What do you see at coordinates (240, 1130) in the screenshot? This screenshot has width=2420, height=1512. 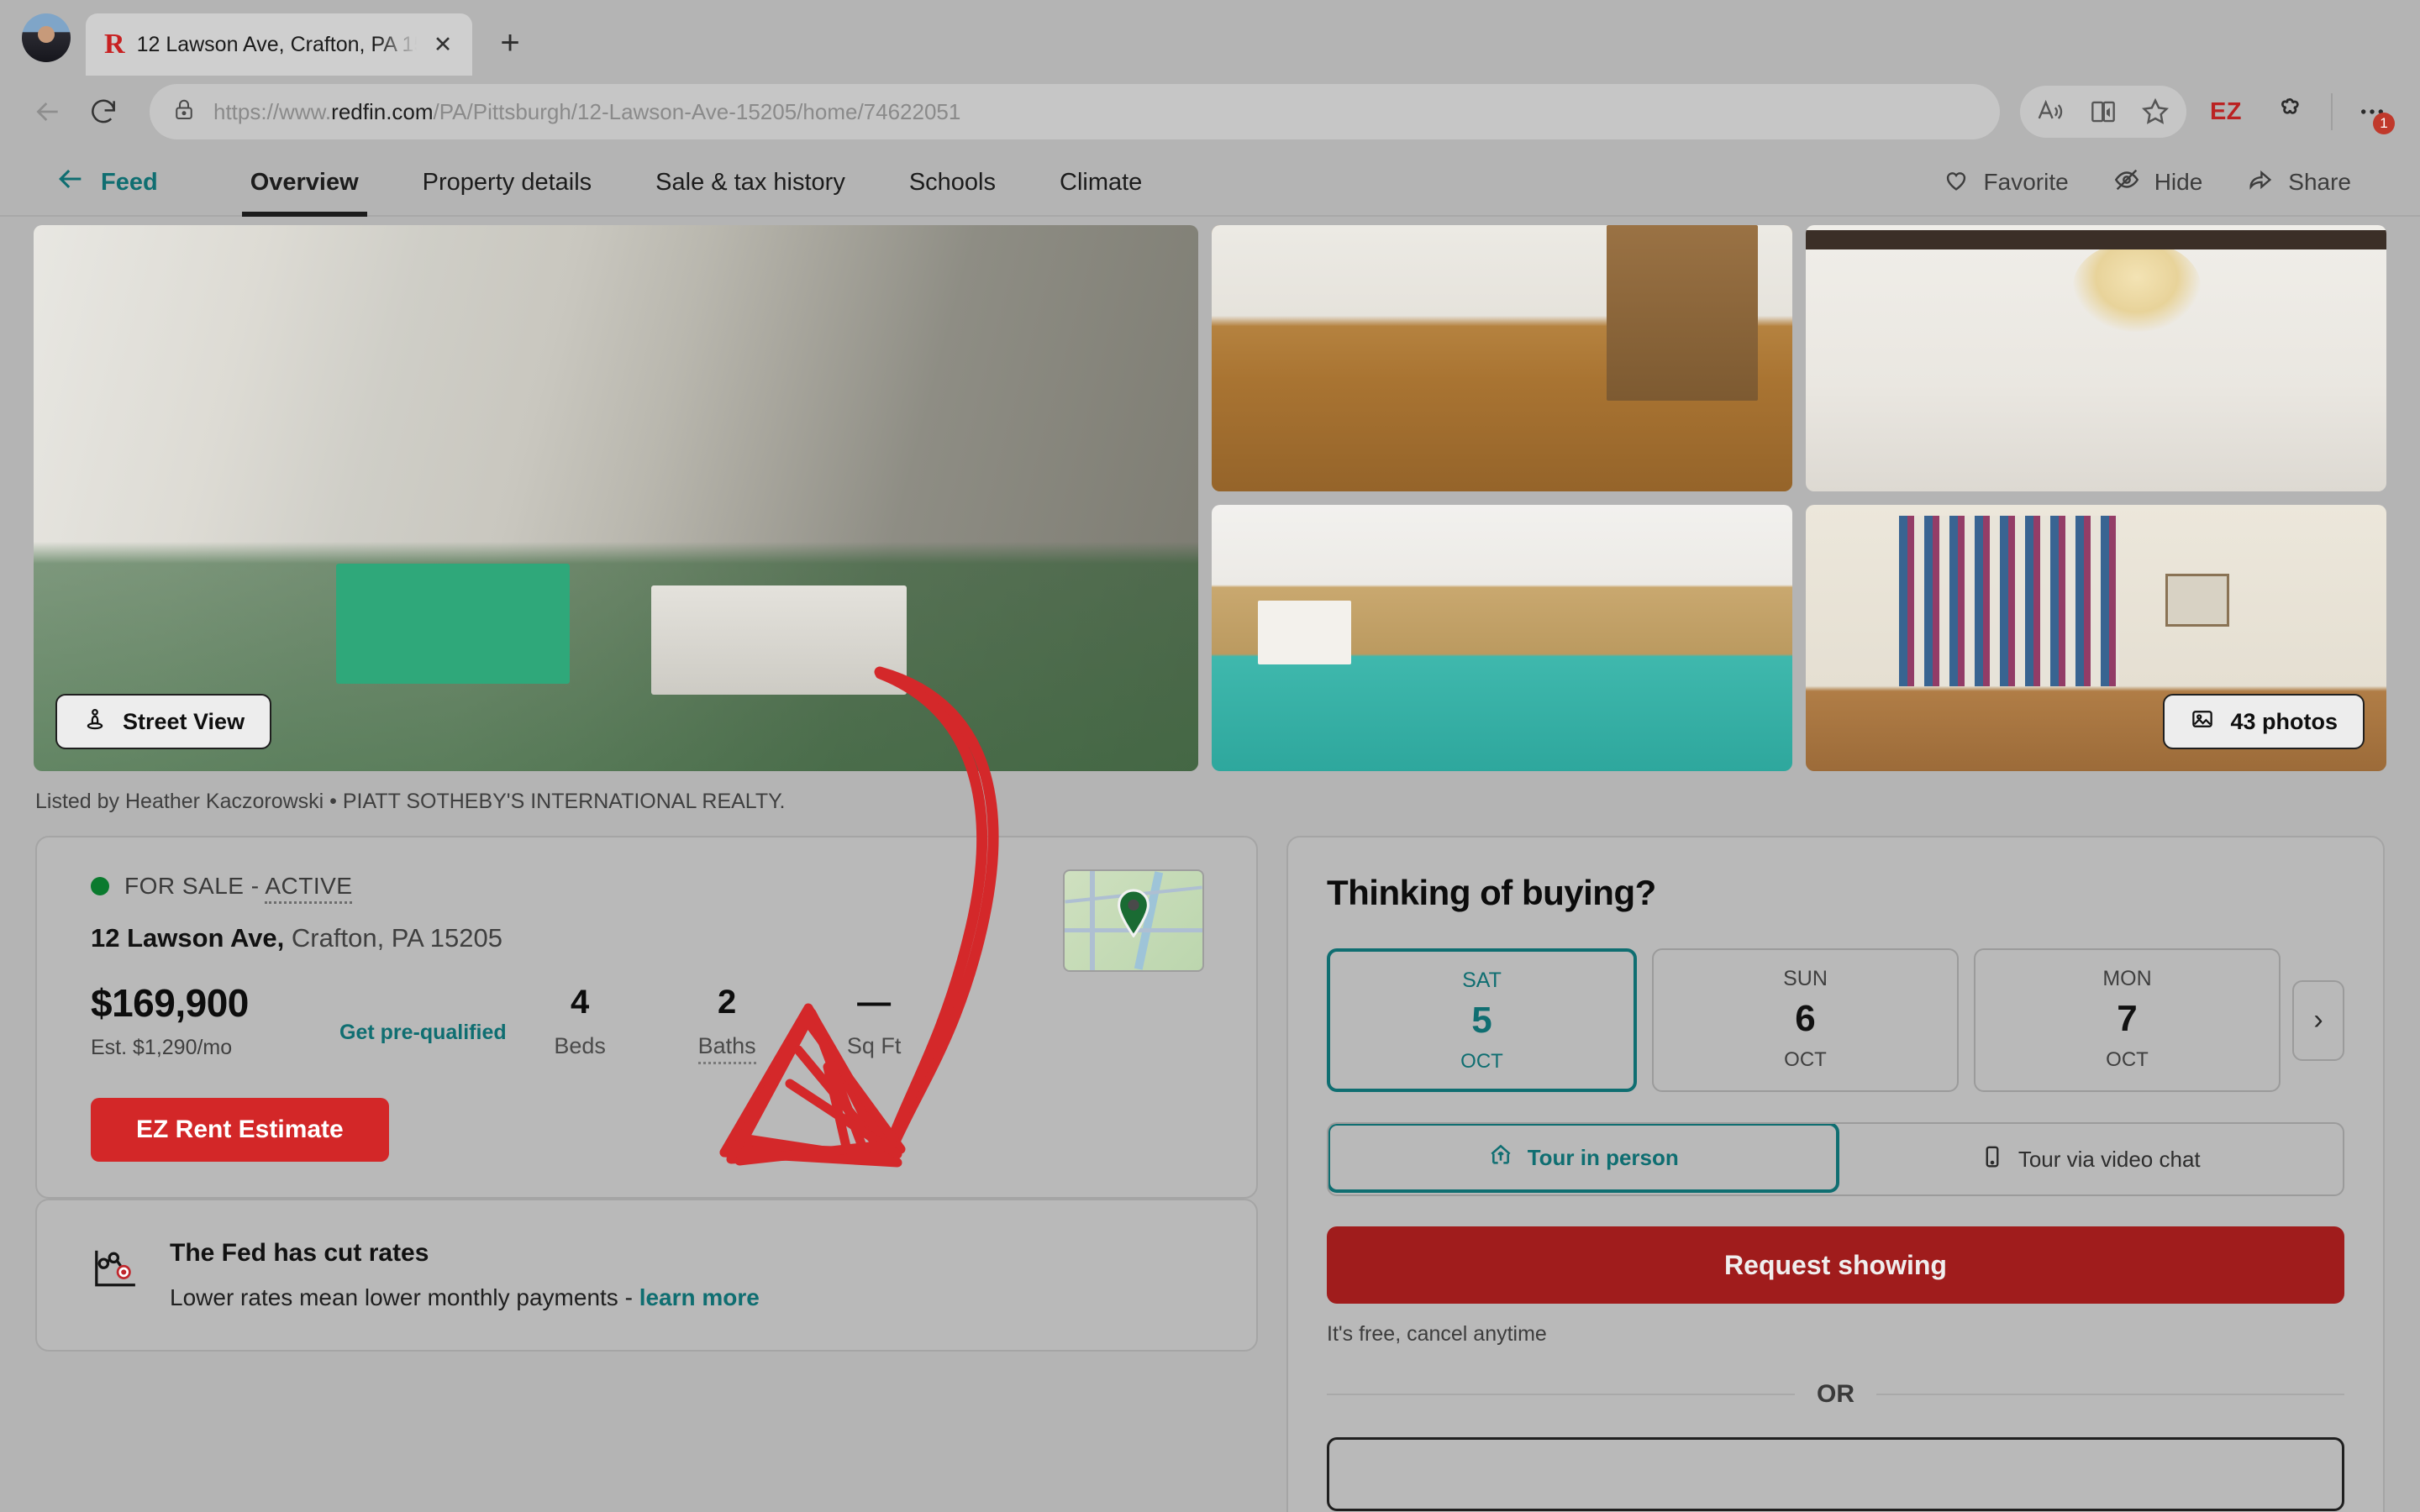 I see `ez-rent-estimate-button: EZ Rent Estimate` at bounding box center [240, 1130].